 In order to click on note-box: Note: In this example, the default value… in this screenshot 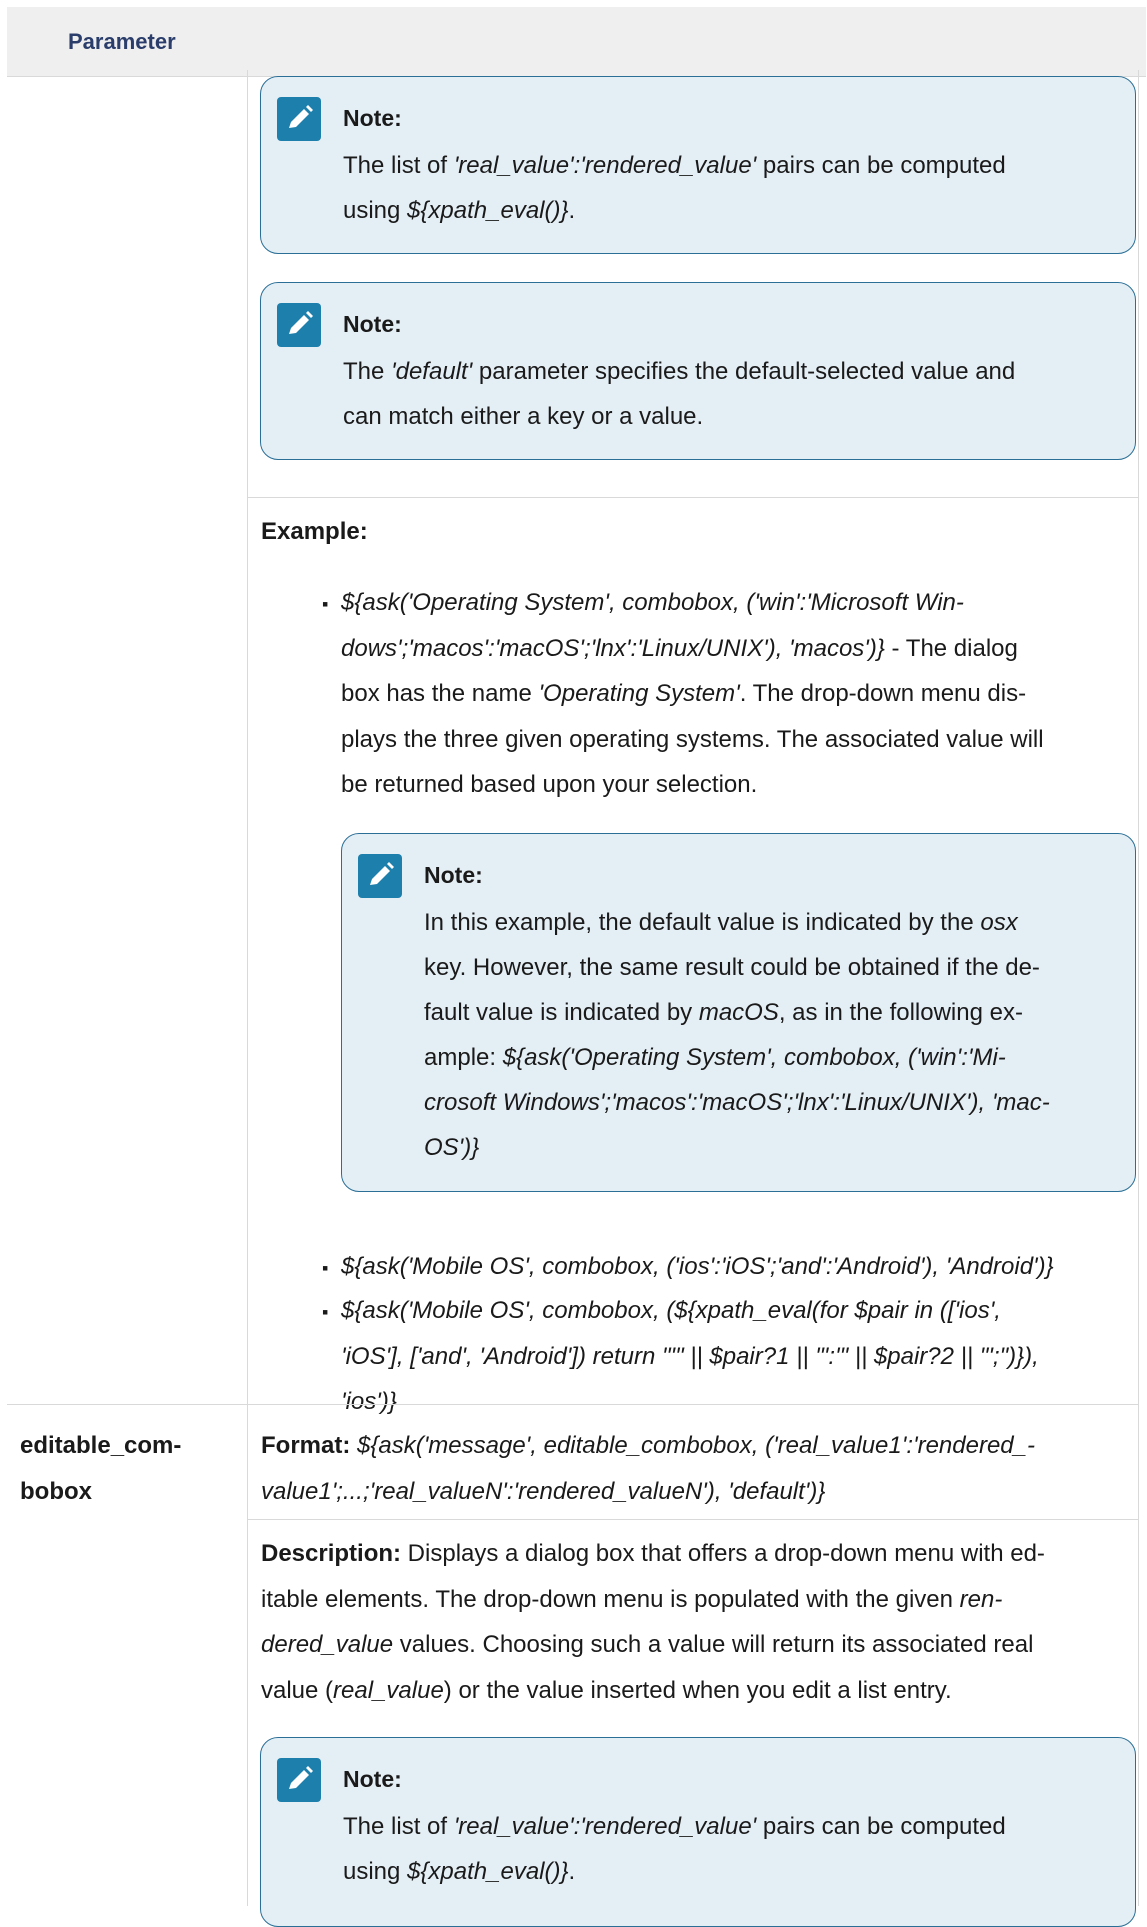, I will do `click(738, 1012)`.